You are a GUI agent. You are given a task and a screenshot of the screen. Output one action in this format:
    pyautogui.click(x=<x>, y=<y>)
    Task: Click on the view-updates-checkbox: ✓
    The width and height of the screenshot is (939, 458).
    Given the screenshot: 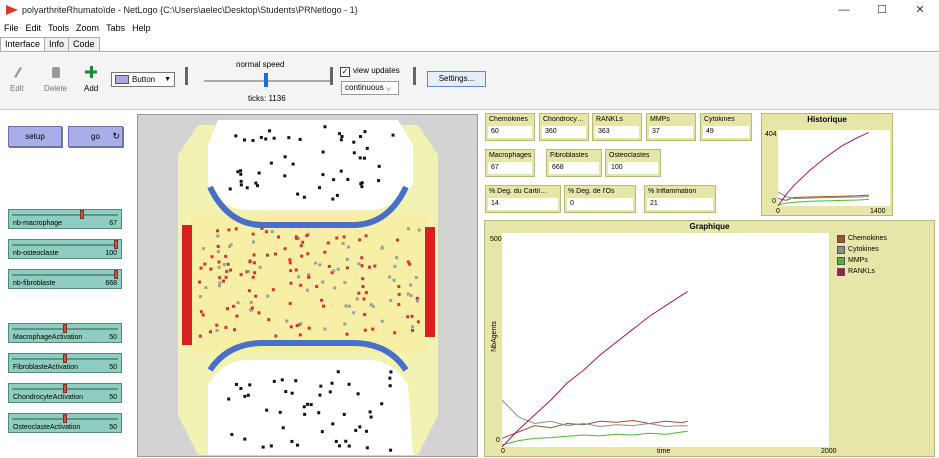 What is the action you would take?
    pyautogui.click(x=345, y=72)
    